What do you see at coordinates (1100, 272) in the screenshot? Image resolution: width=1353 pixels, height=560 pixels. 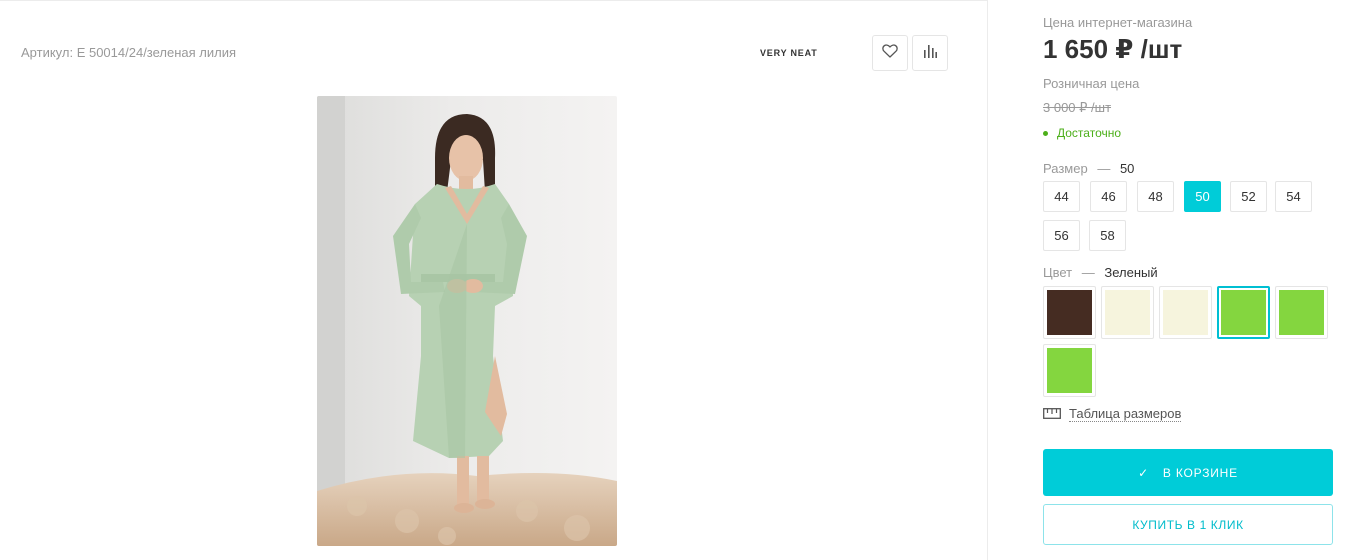 I see `color-label: Цвет — Зеленый` at bounding box center [1100, 272].